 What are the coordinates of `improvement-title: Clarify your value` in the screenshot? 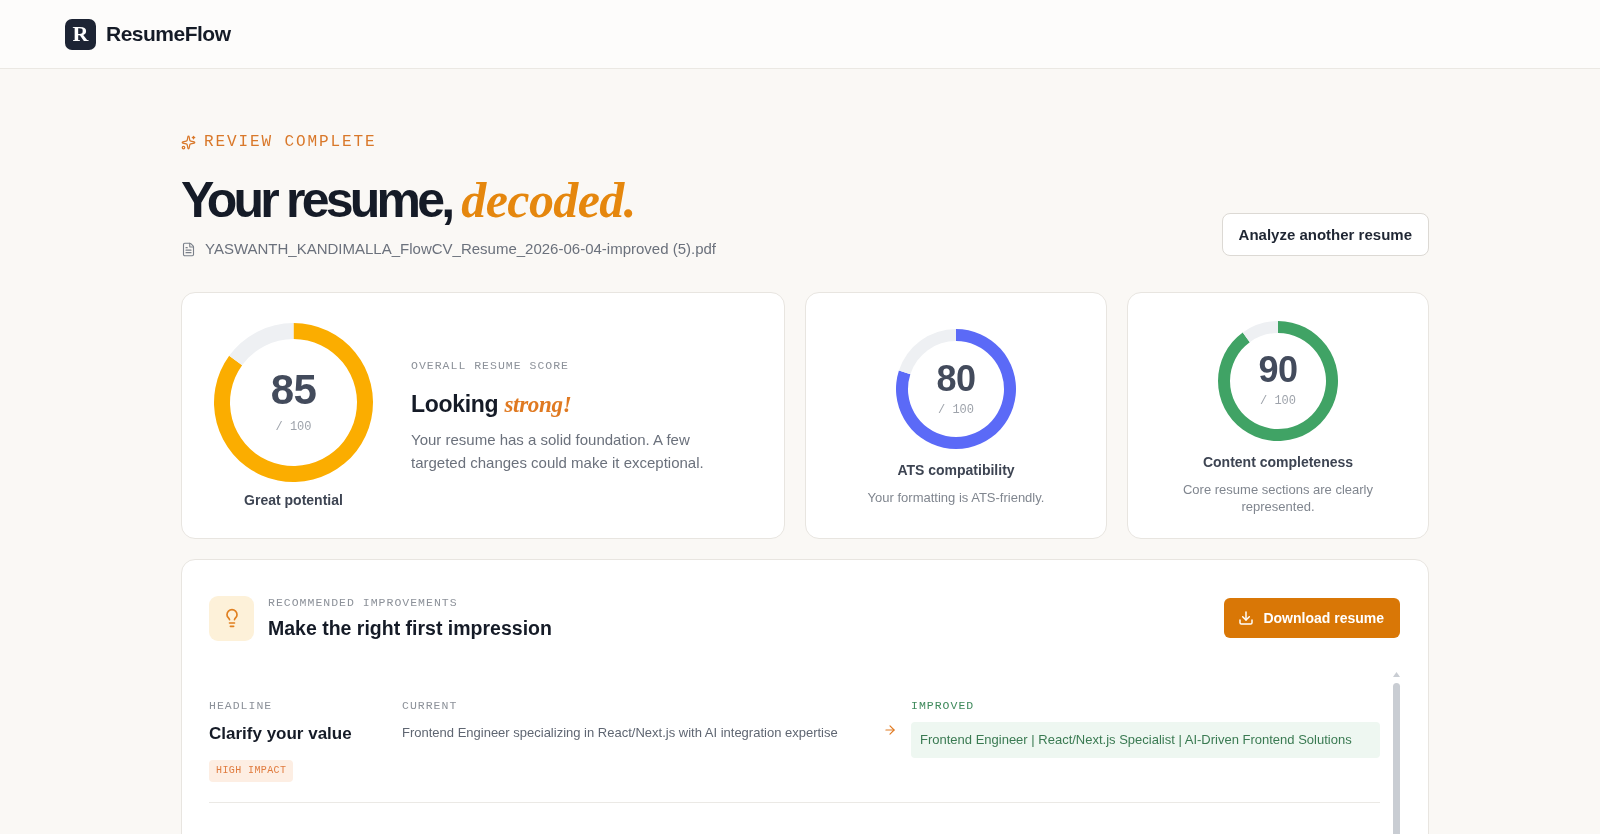 It's located at (280, 734).